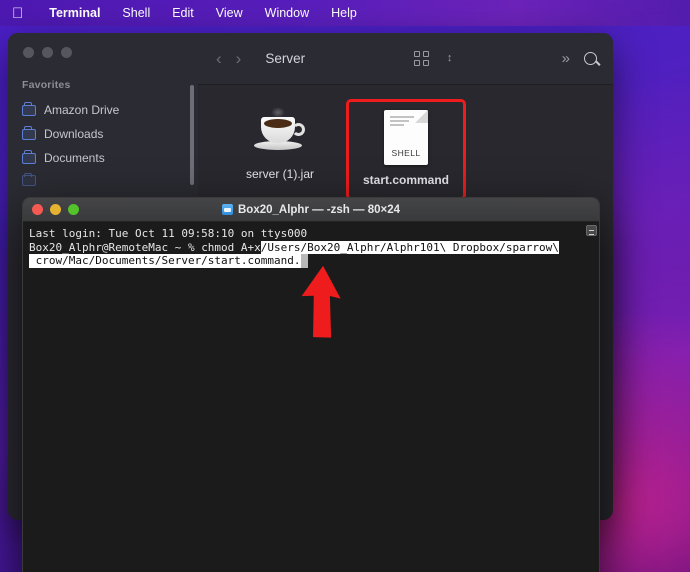 Image resolution: width=690 pixels, height=572 pixels. Describe the element at coordinates (280, 133) in the screenshot. I see `java-jar-coffee-icon` at that location.